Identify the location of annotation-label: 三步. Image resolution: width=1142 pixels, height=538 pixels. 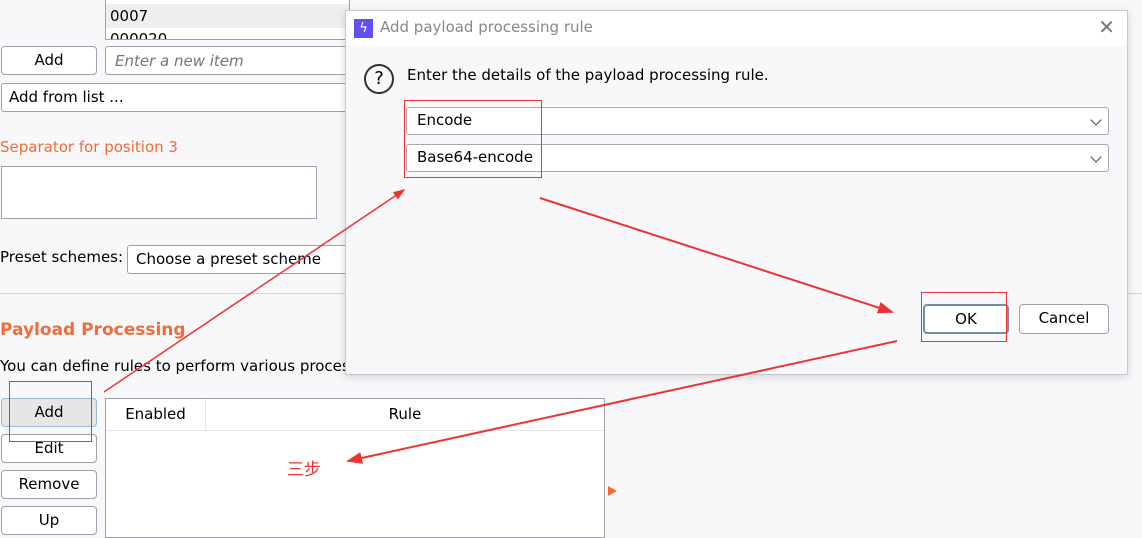
(304, 470).